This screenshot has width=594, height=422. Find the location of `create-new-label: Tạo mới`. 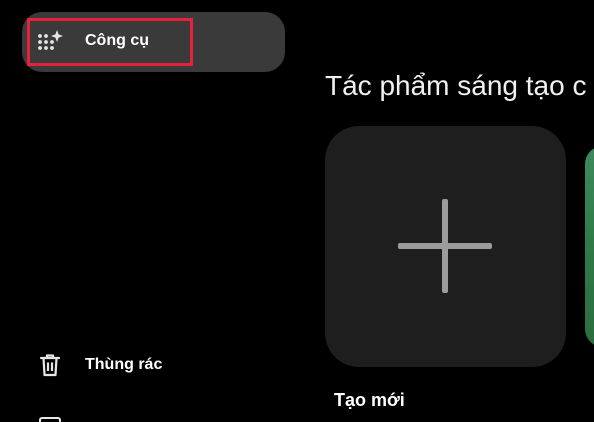

create-new-label: Tạo mới is located at coordinates (369, 400).